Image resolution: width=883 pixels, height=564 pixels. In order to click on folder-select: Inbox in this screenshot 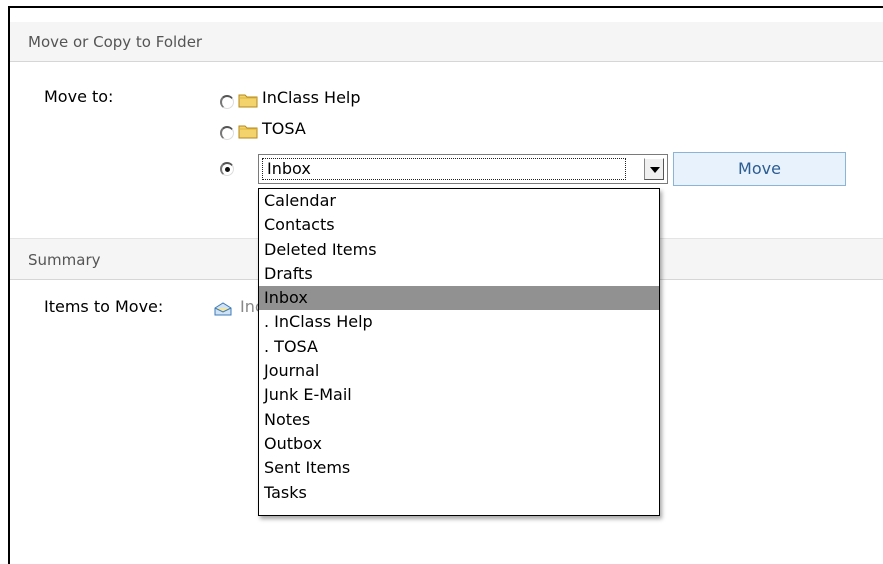, I will do `click(463, 169)`.